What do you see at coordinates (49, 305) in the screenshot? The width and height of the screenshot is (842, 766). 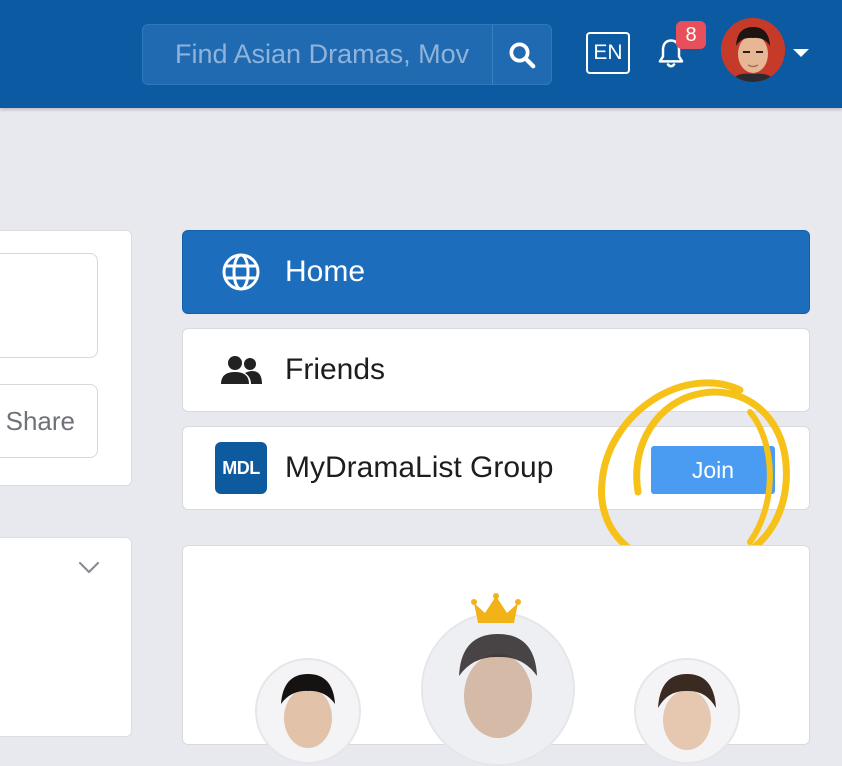 I see `post-textarea` at bounding box center [49, 305].